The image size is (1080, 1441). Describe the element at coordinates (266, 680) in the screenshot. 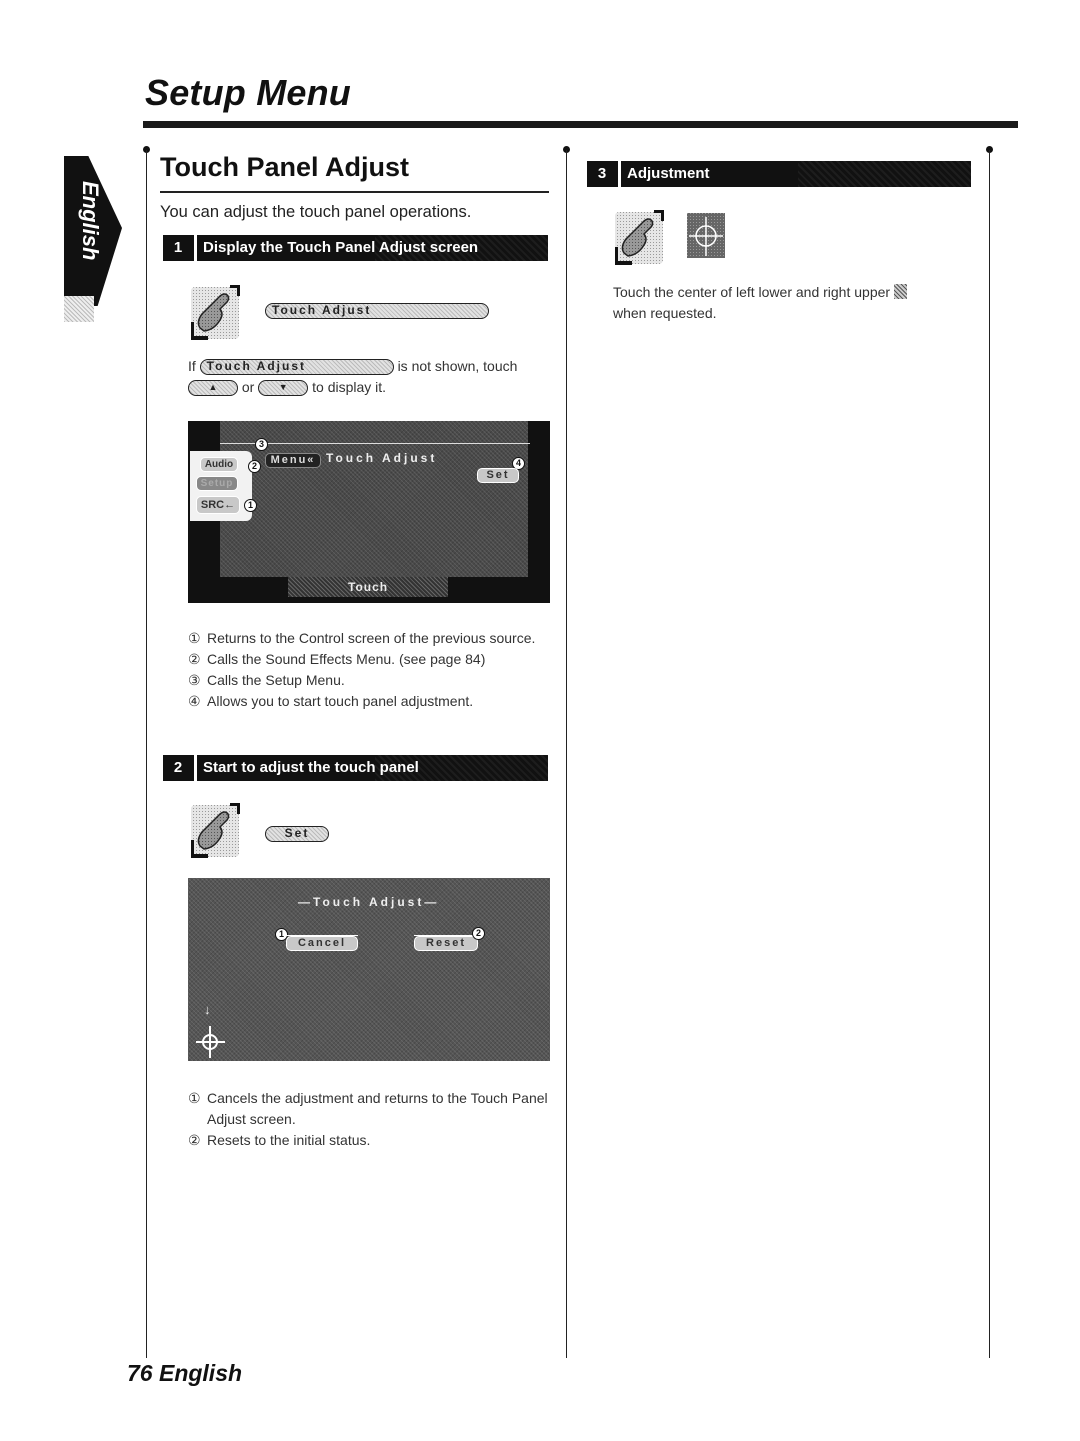

I see `legend-item: ③ Calls the Setup Menu.` at that location.